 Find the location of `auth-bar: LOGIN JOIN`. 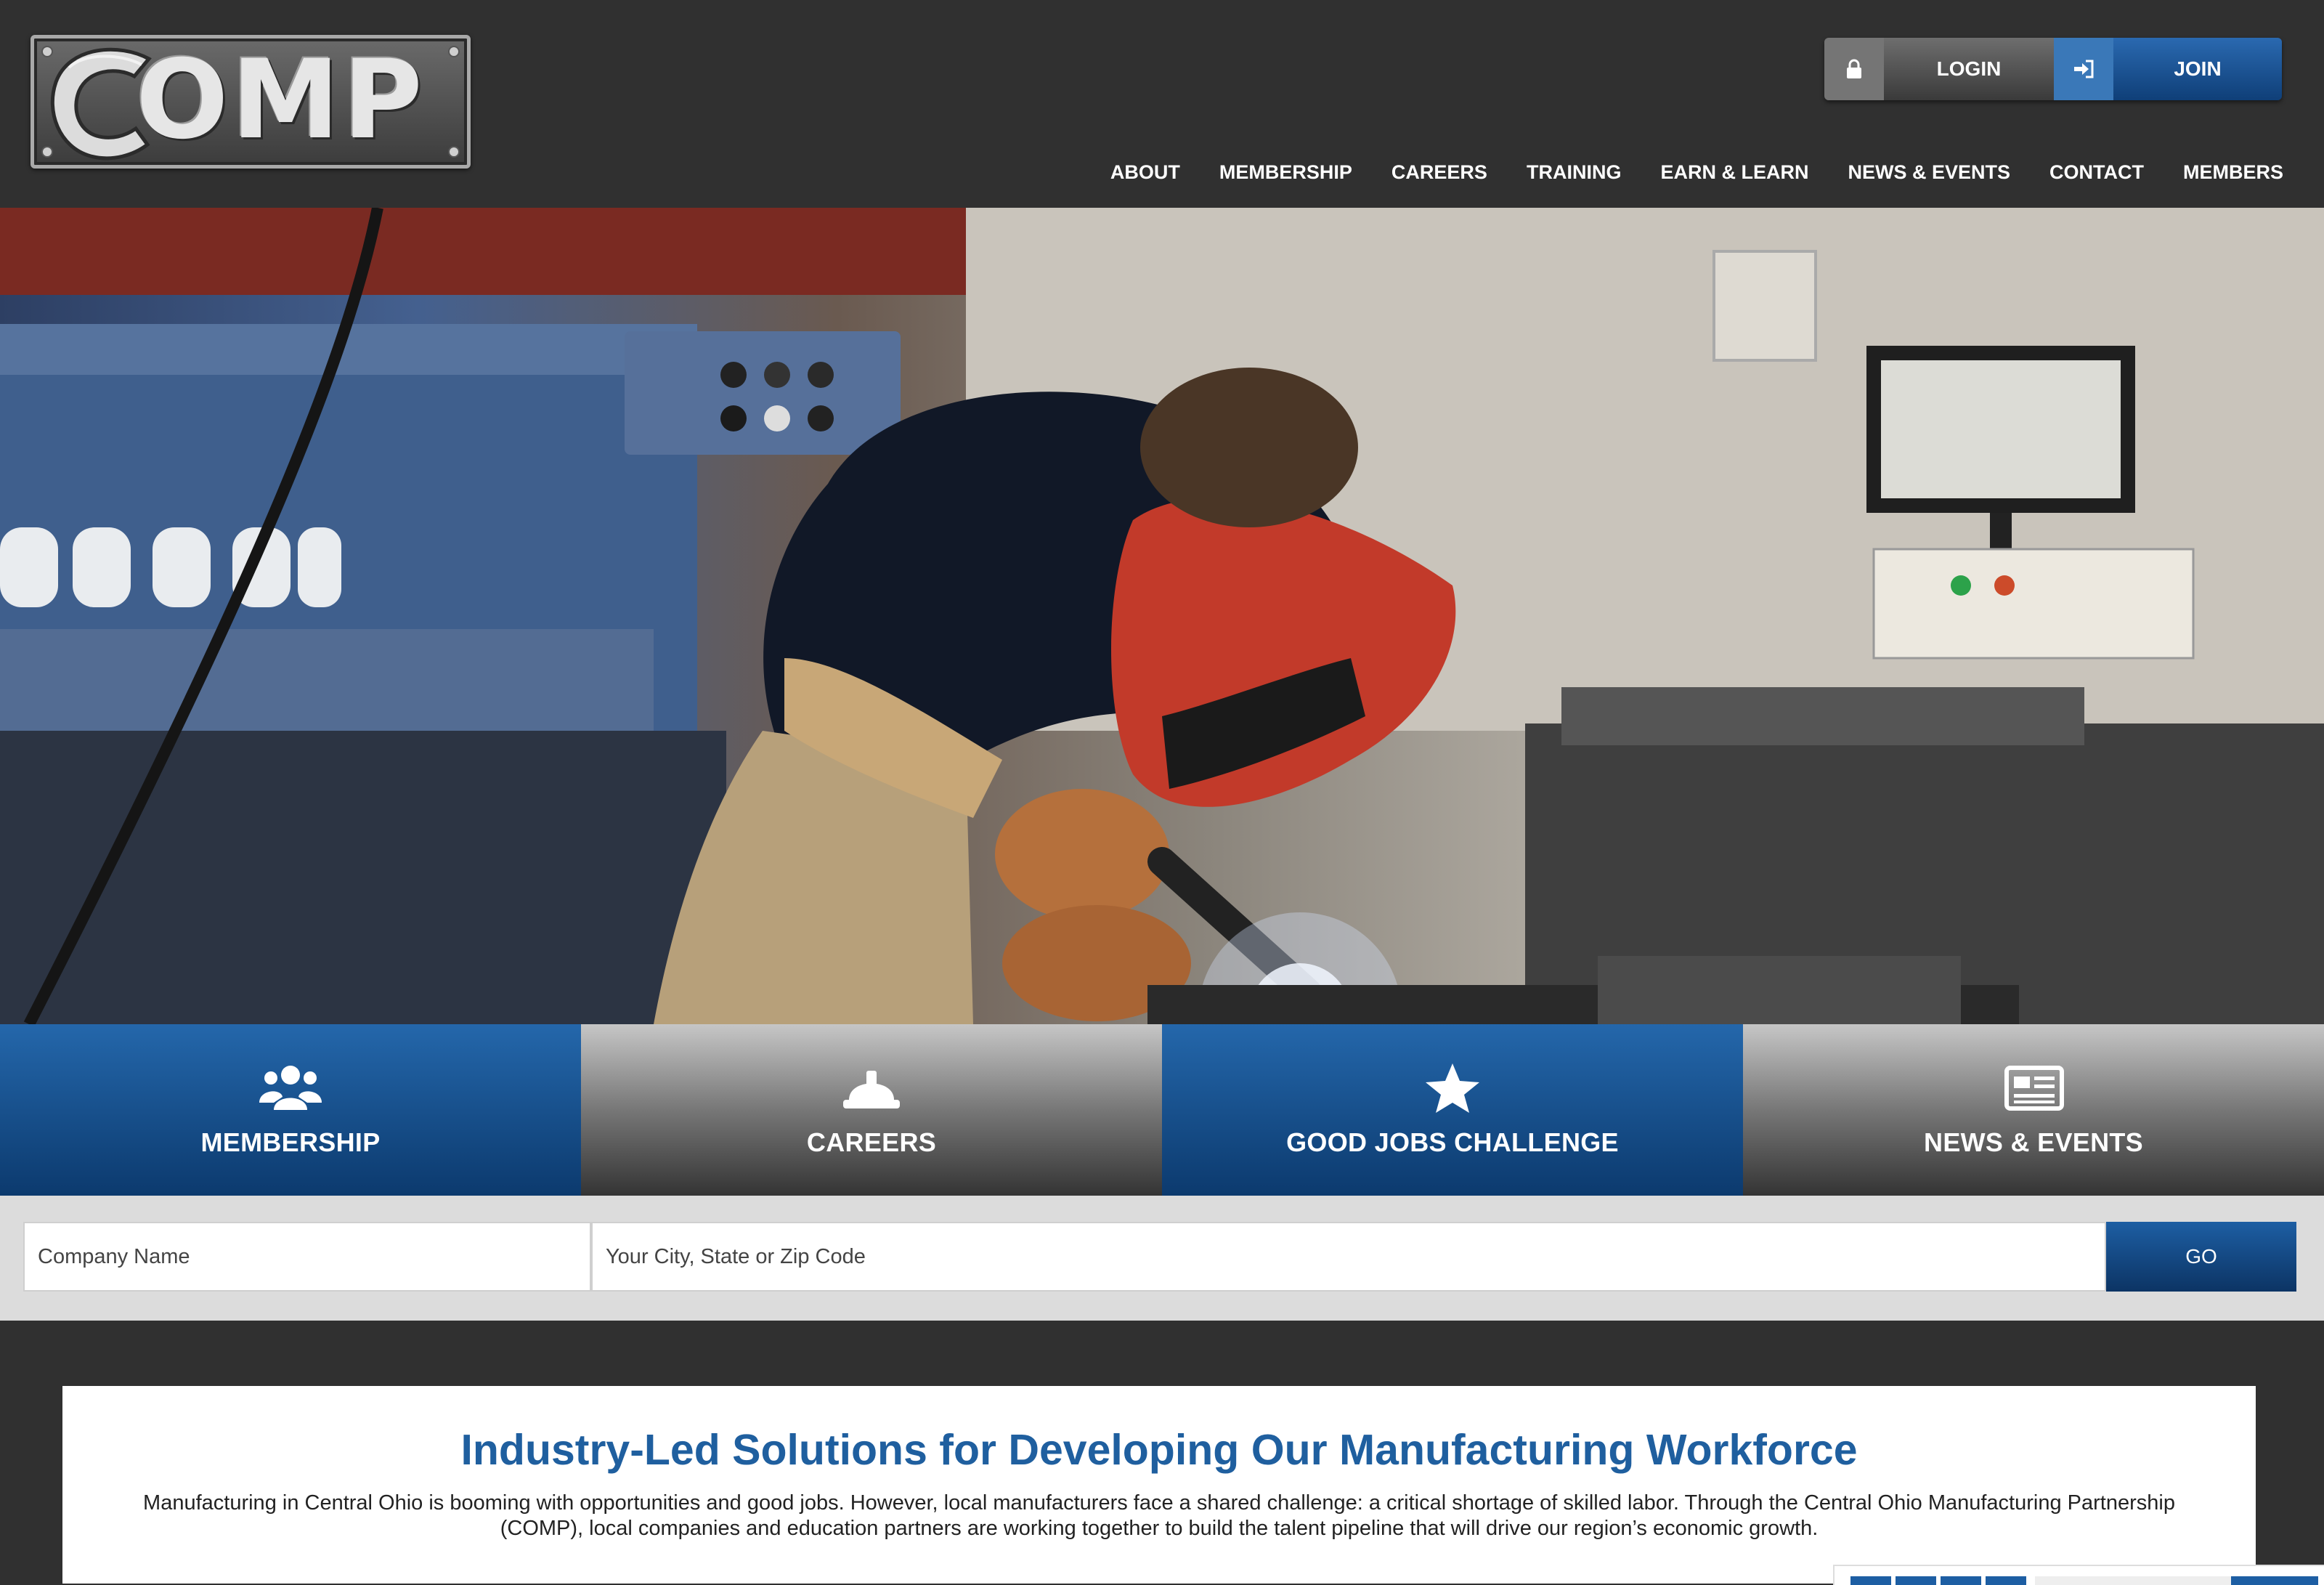

auth-bar: LOGIN JOIN is located at coordinates (2053, 69).